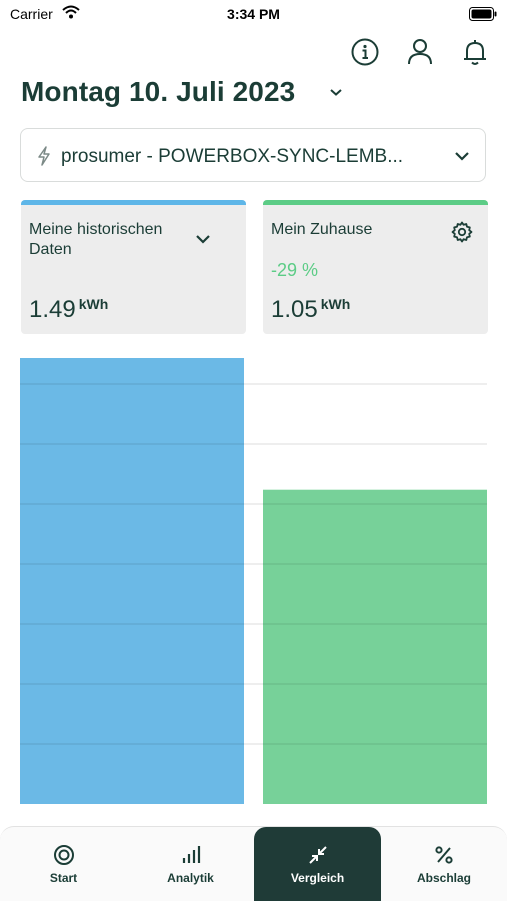 The image size is (507, 901). I want to click on tab-bar: Start Analytik Vergleich Abschlag, so click(253, 863).